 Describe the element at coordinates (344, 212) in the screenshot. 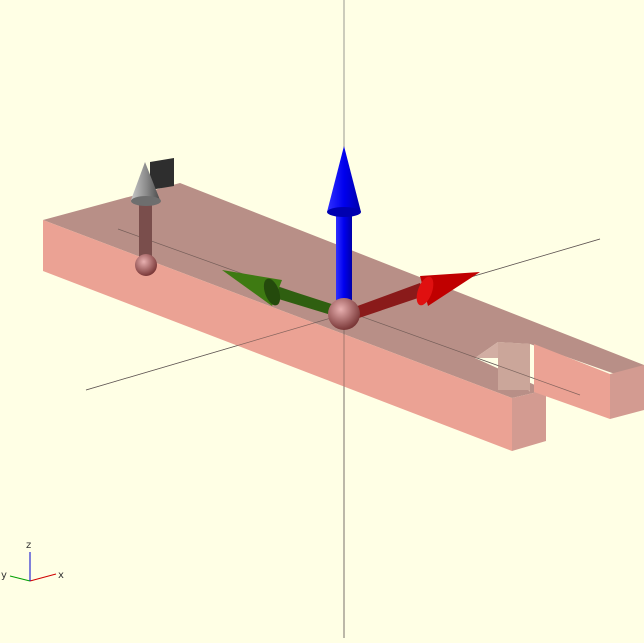

I see `z-axis-head-base` at that location.